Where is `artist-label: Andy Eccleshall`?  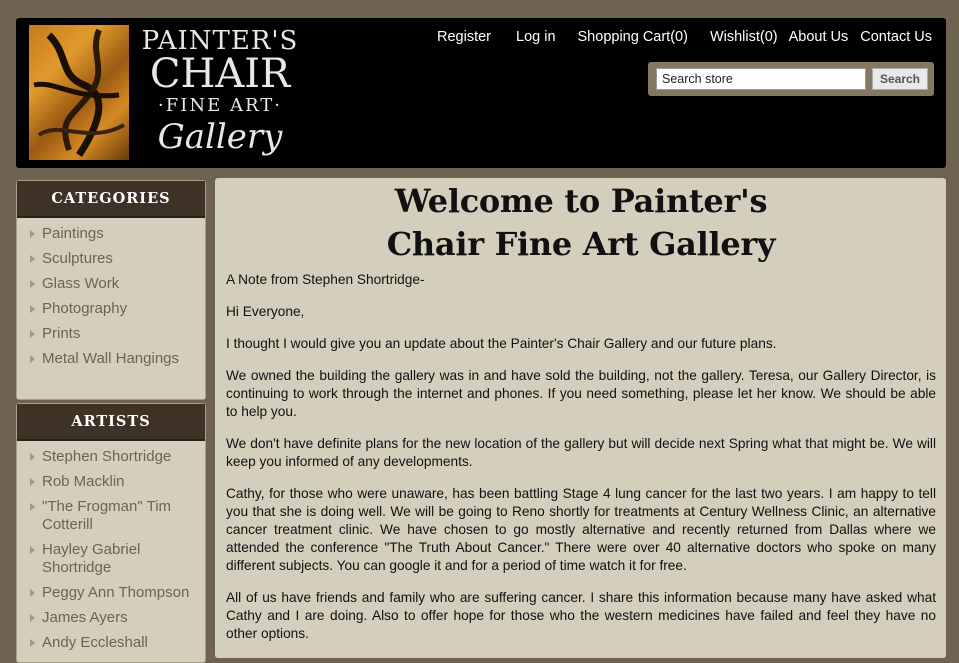 artist-label: Andy Eccleshall is located at coordinates (95, 642).